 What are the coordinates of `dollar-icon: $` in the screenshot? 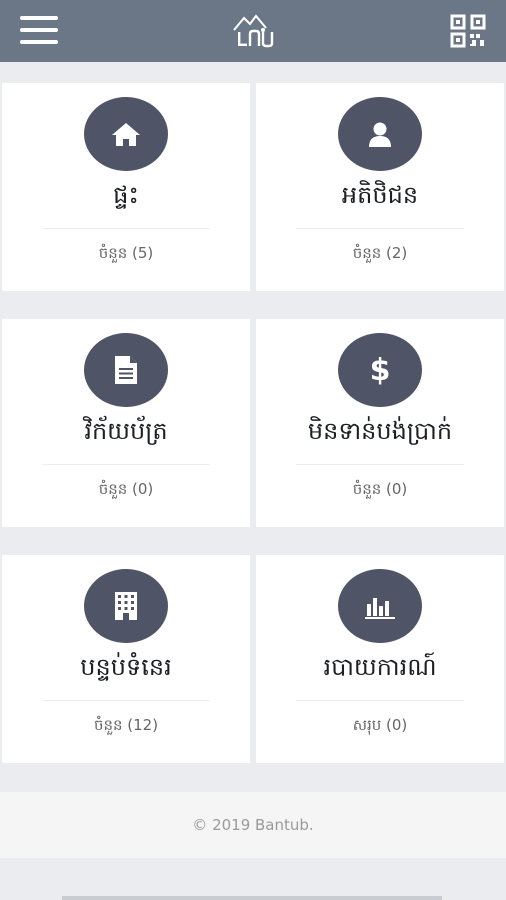 It's located at (380, 370).